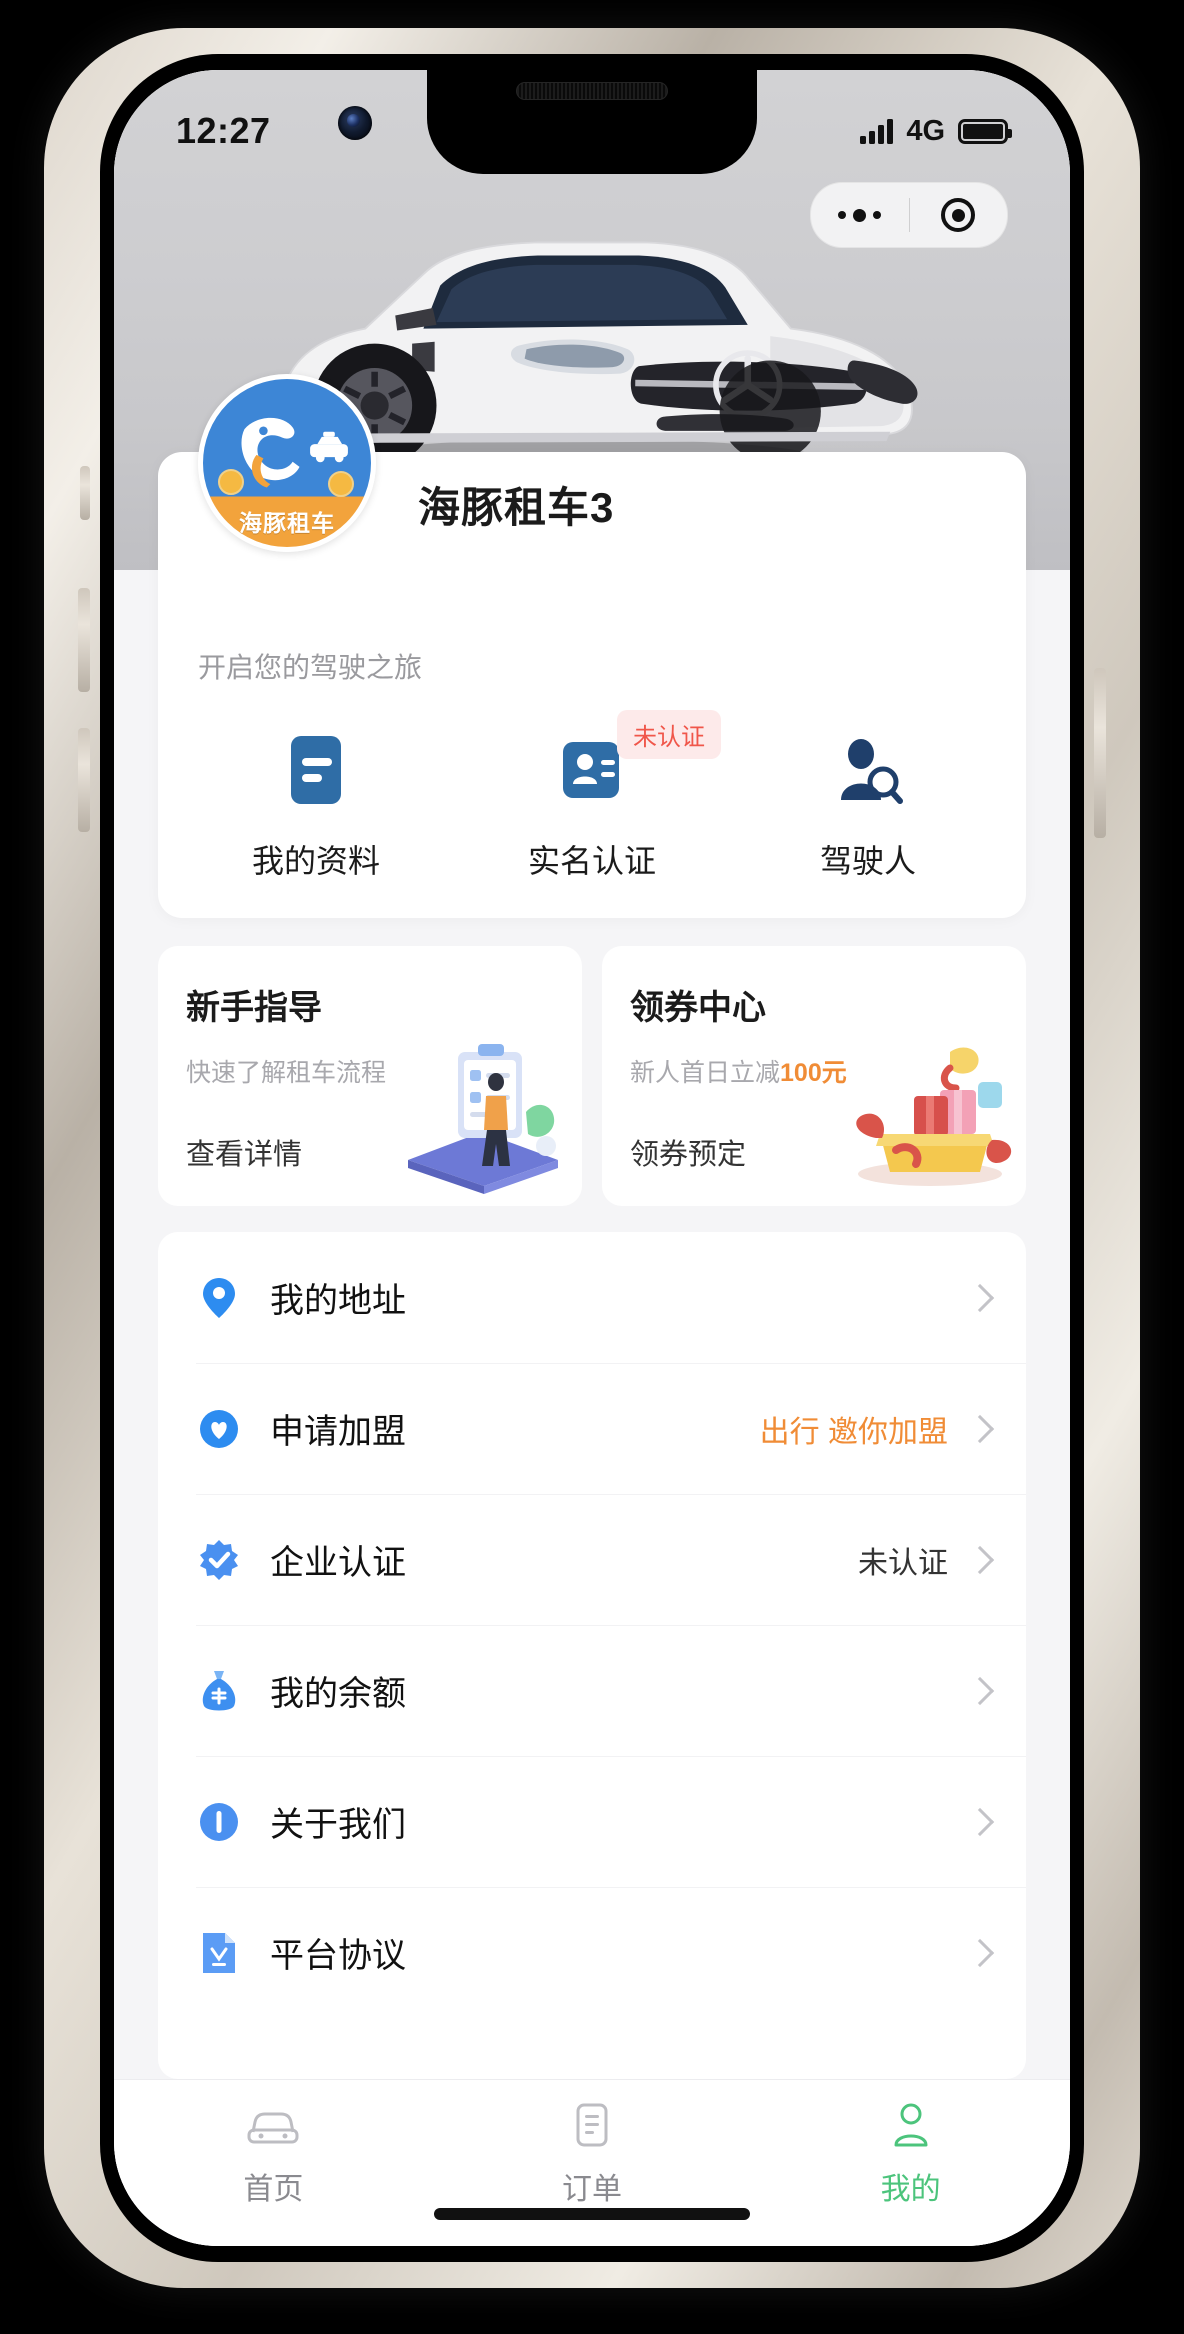  I want to click on capsule-menu-button, so click(860, 215).